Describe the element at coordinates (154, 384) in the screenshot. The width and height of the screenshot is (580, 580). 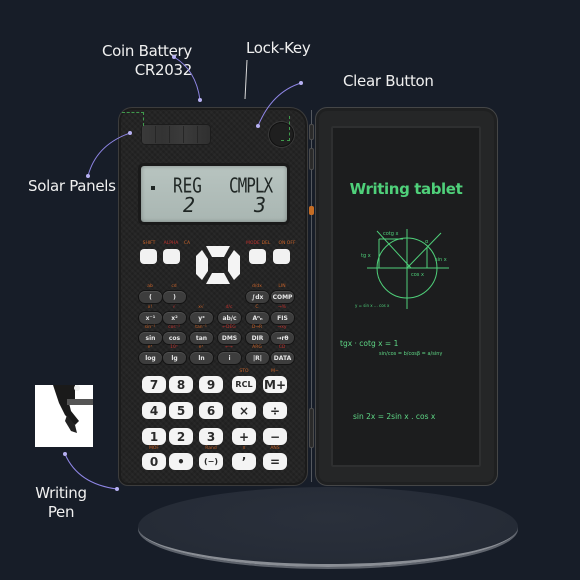
I see `keypad-key: 7` at that location.